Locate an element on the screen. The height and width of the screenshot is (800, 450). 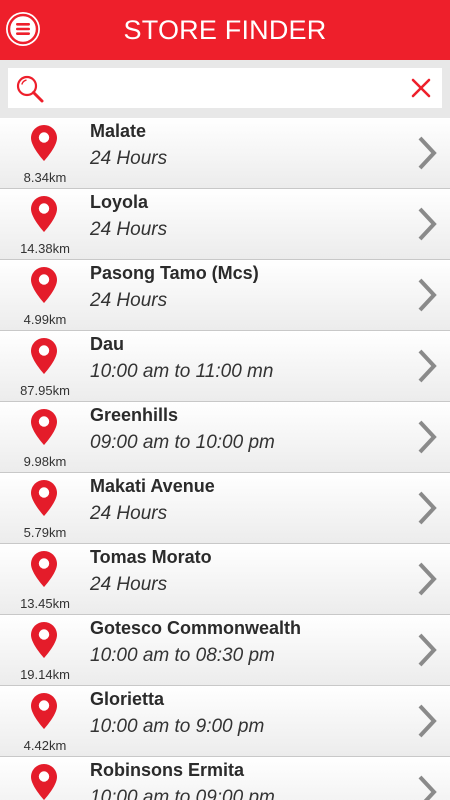
store-distance: 8.34km is located at coordinates (45, 177).